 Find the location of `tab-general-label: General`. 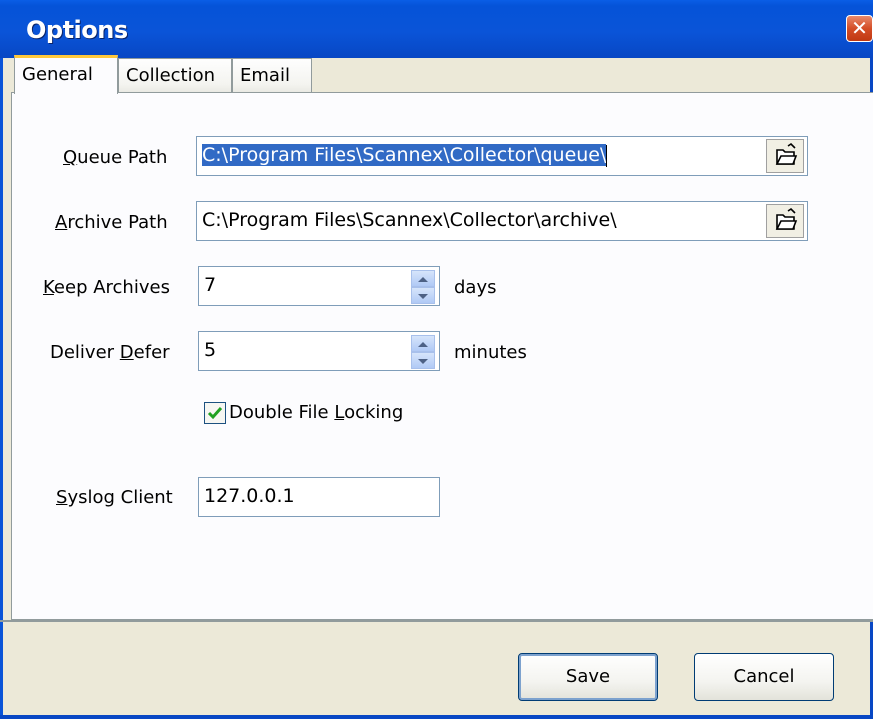

tab-general-label: General is located at coordinates (57, 74).